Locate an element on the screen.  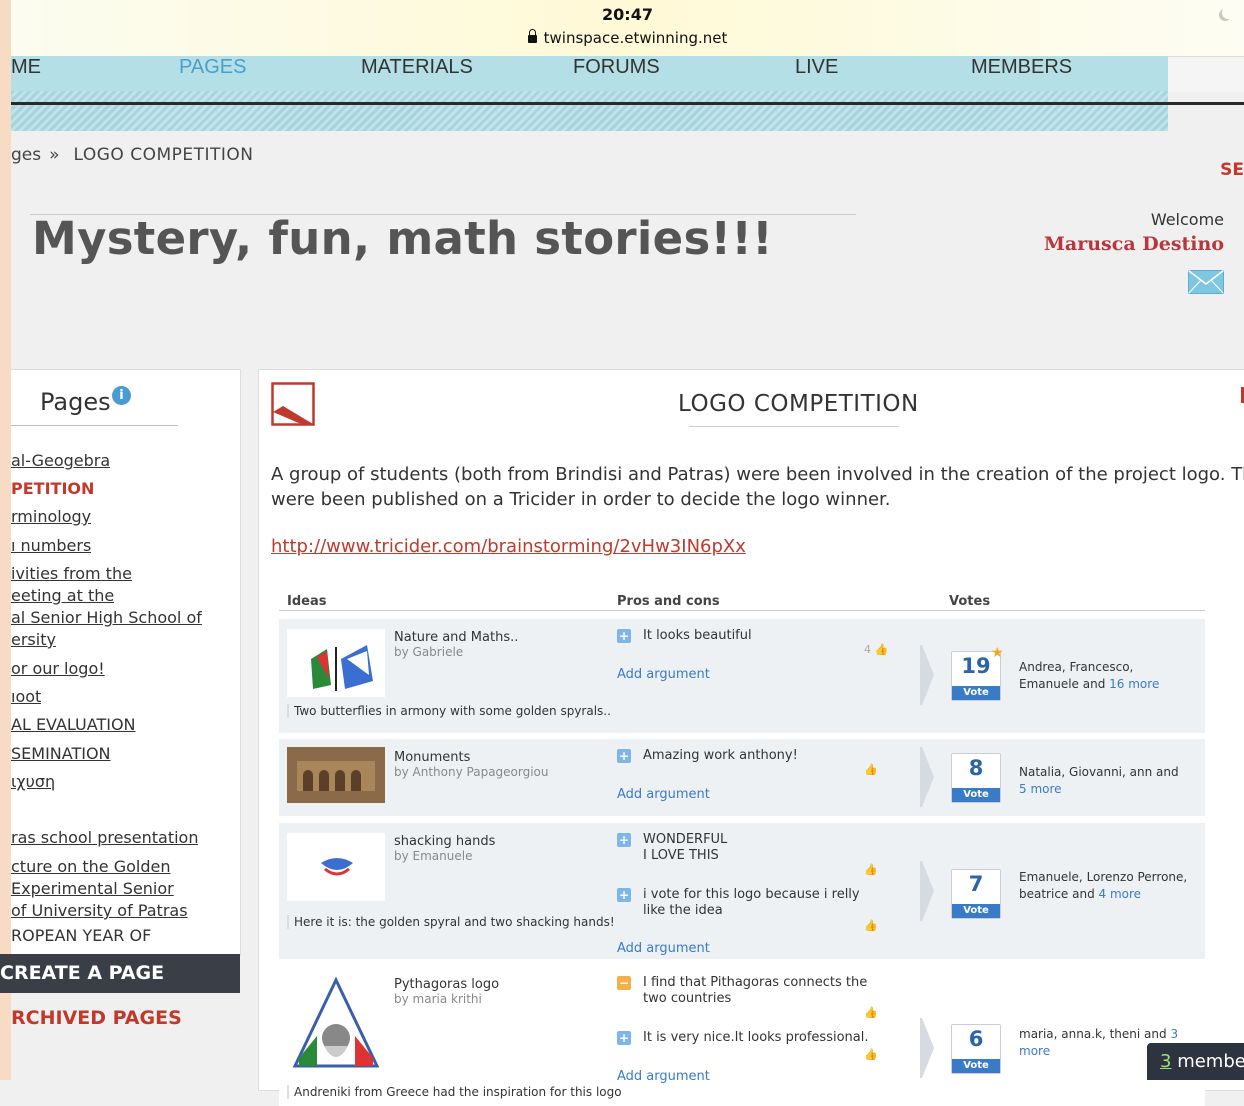
voters-list: Andrea, Francesco, Emanuele and 16 more is located at coordinates (1104, 676).